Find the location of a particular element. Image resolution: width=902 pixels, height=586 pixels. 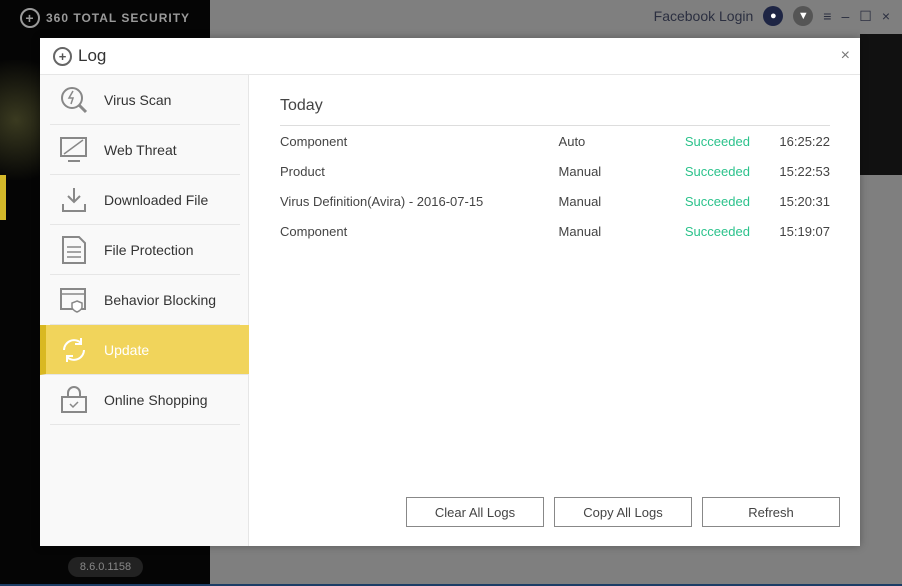

sidebar-item-file-protection: File Protection is located at coordinates (145, 250).